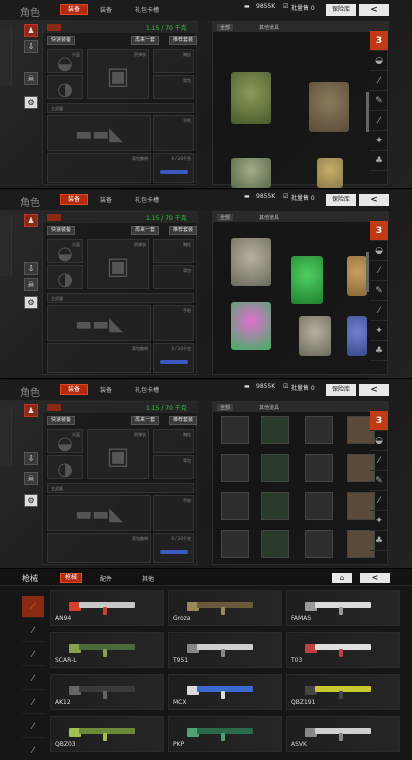 The width and height of the screenshot is (412, 760). I want to click on weapon-card: PKP, so click(225, 734).